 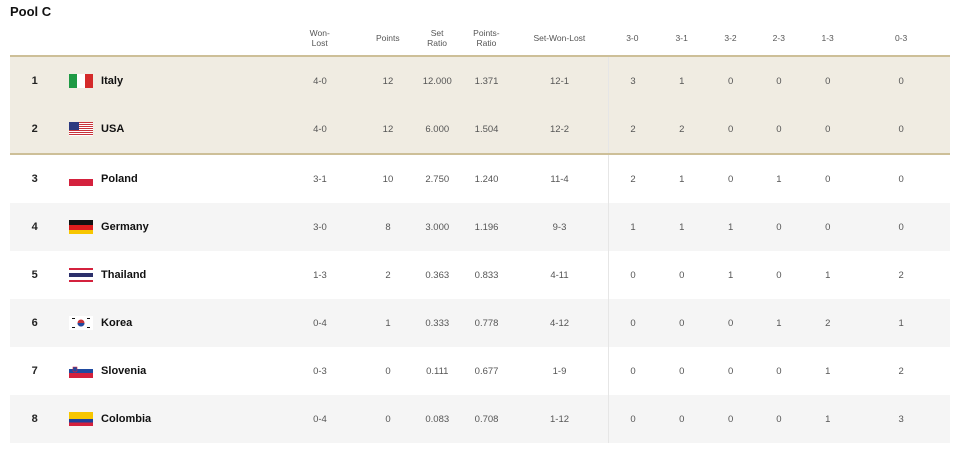 I want to click on header-0-3: 0-3, so click(x=901, y=38).